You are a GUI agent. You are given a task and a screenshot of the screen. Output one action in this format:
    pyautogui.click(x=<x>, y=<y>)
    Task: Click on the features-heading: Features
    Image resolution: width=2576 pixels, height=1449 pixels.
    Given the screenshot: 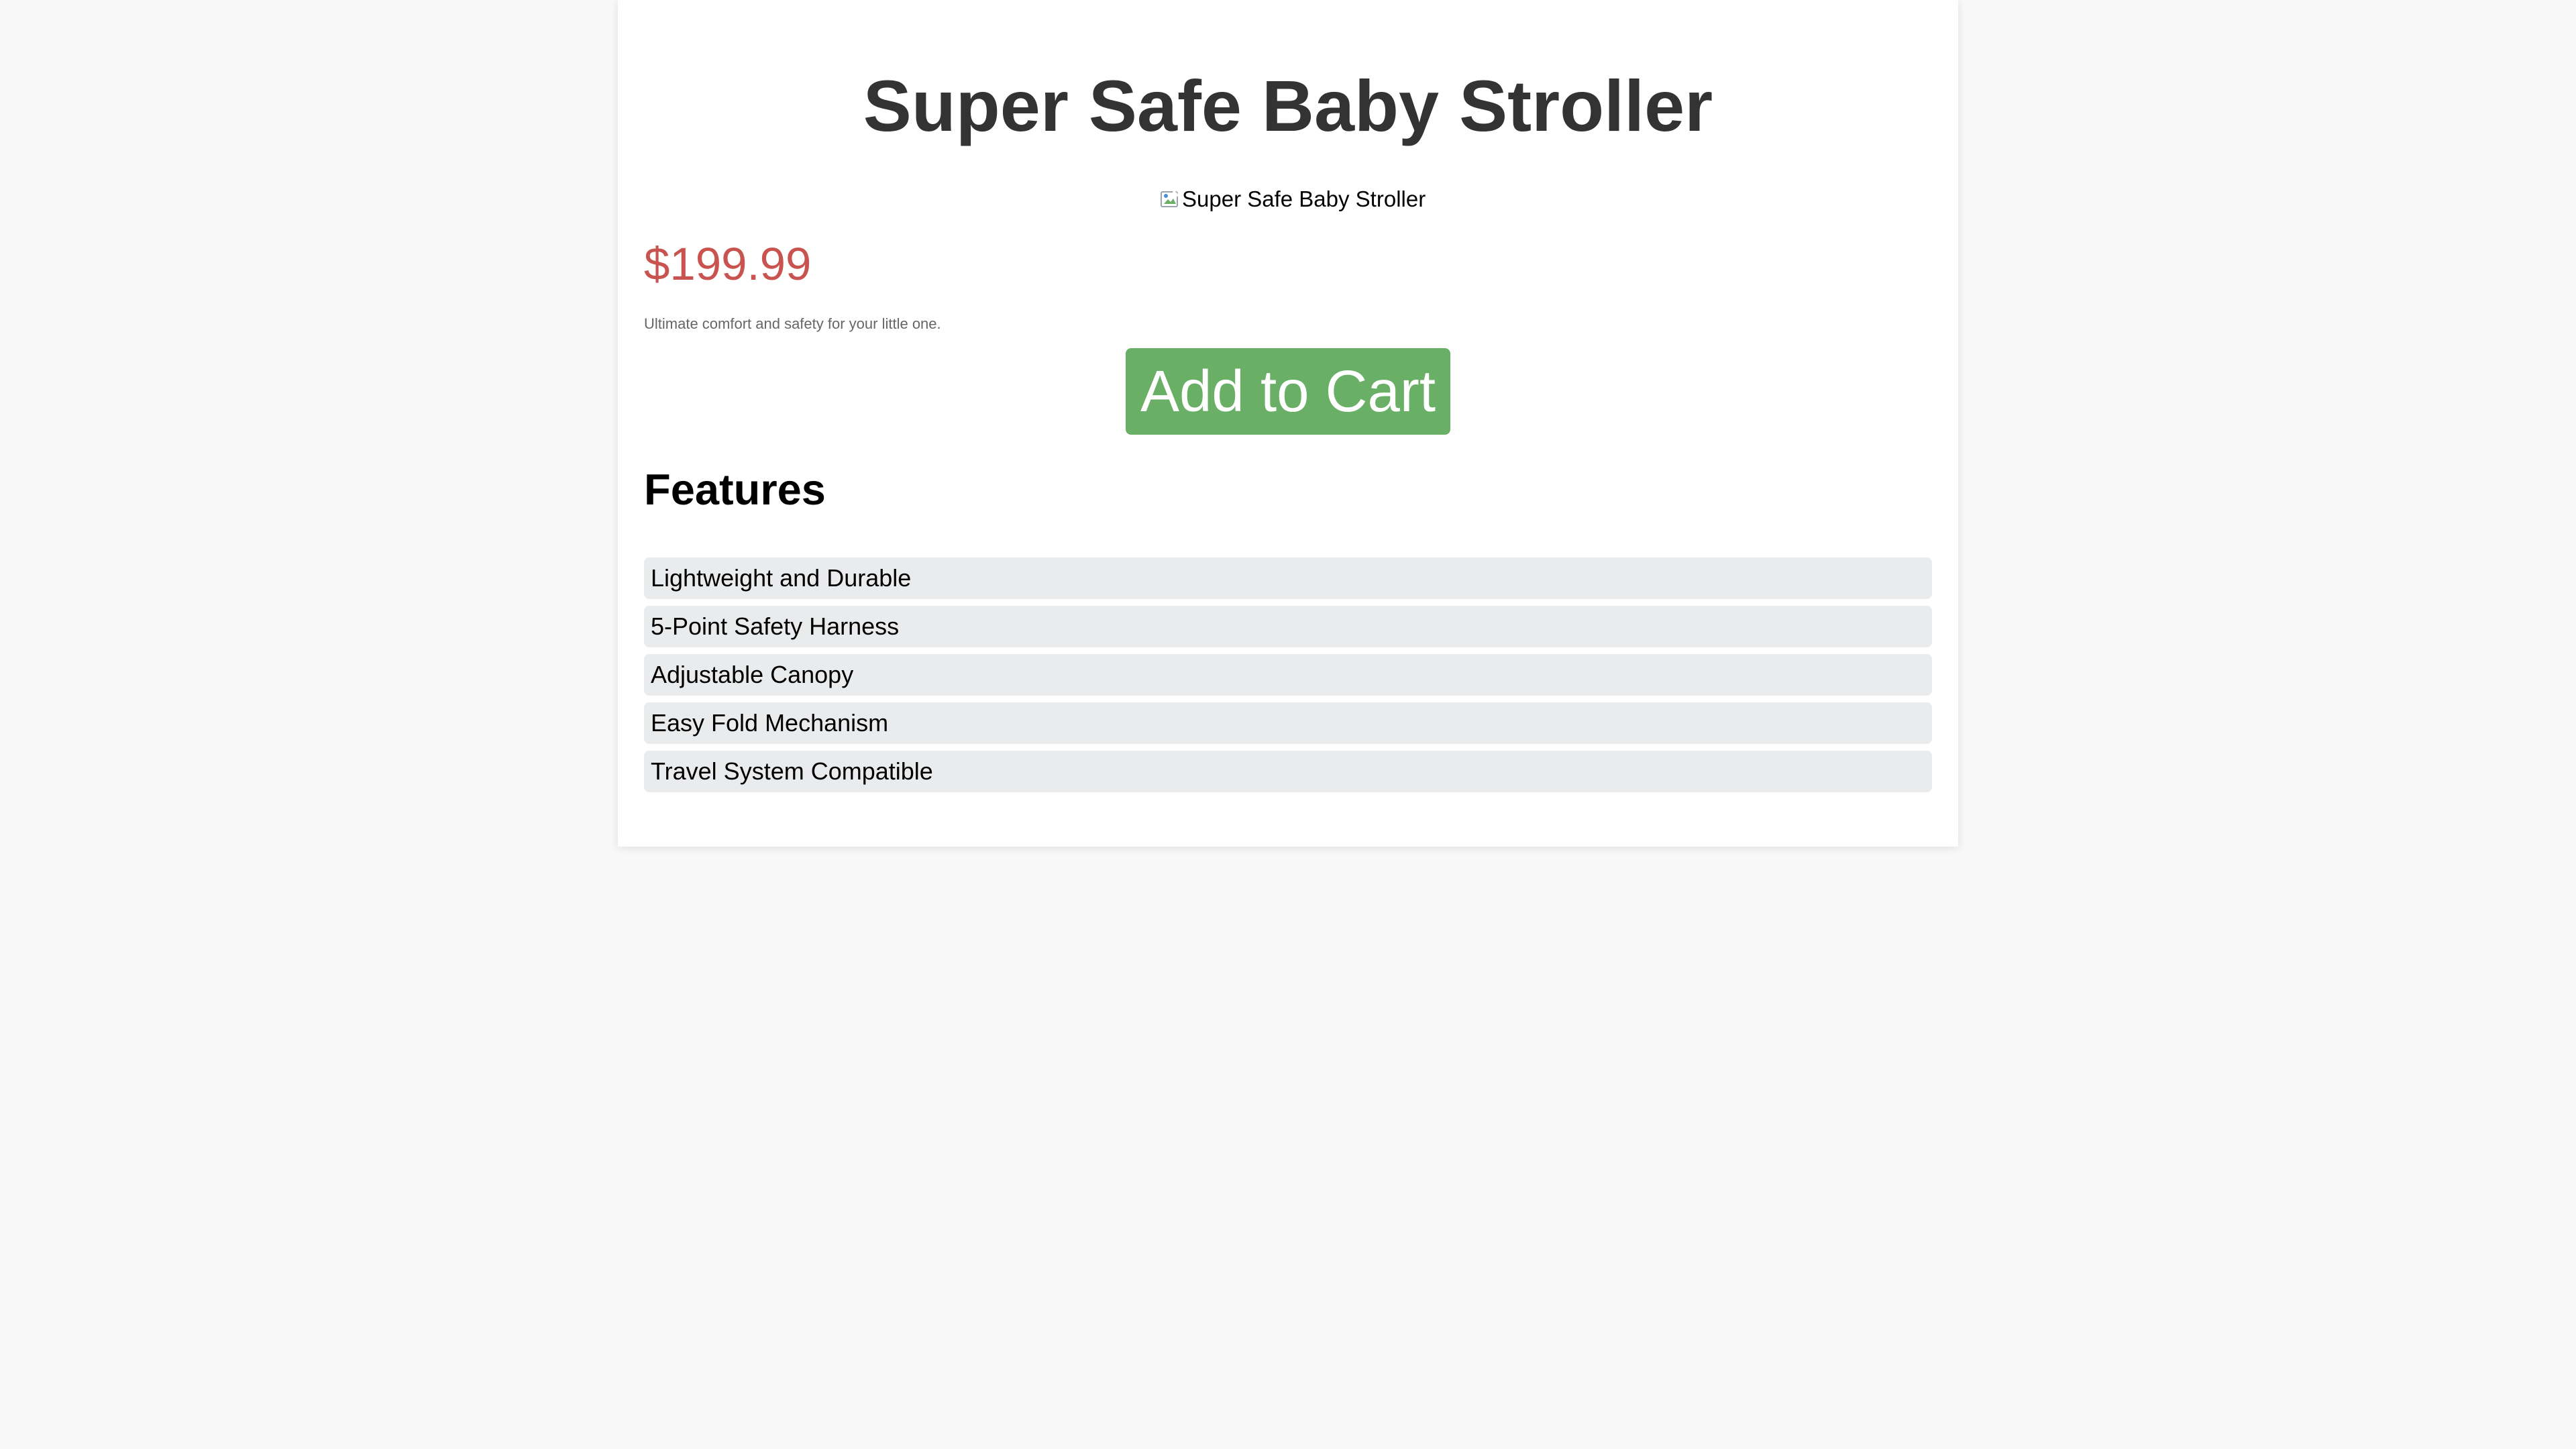 What is the action you would take?
    pyautogui.click(x=735, y=489)
    